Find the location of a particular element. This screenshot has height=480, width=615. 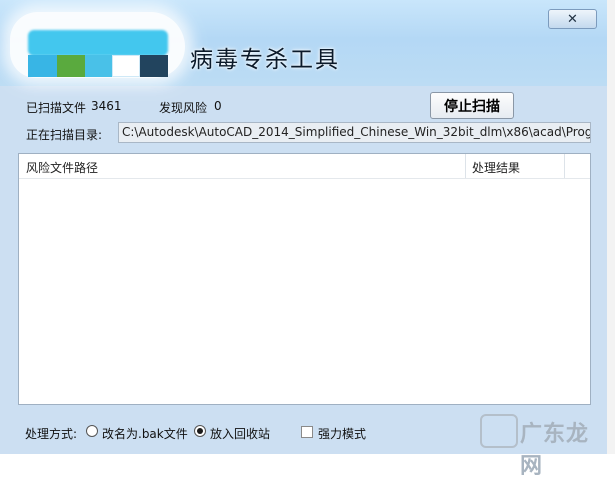

scanned-files-count: 3461 is located at coordinates (106, 106).